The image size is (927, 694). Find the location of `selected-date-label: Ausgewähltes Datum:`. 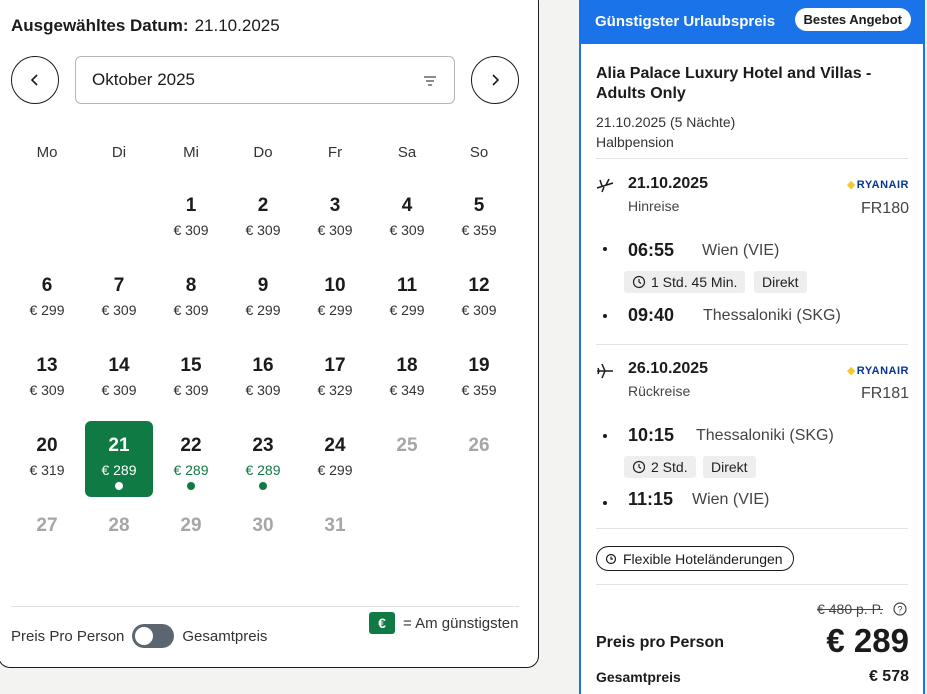

selected-date-label: Ausgewähltes Datum: is located at coordinates (100, 25).